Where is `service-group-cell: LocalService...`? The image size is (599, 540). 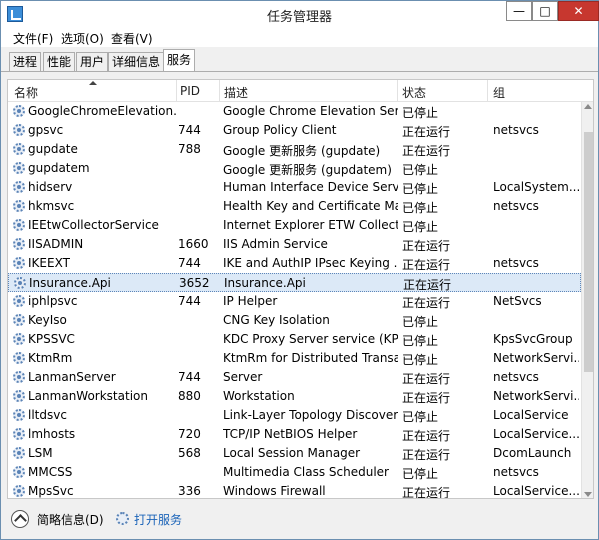 service-group-cell: LocalService... is located at coordinates (536, 434).